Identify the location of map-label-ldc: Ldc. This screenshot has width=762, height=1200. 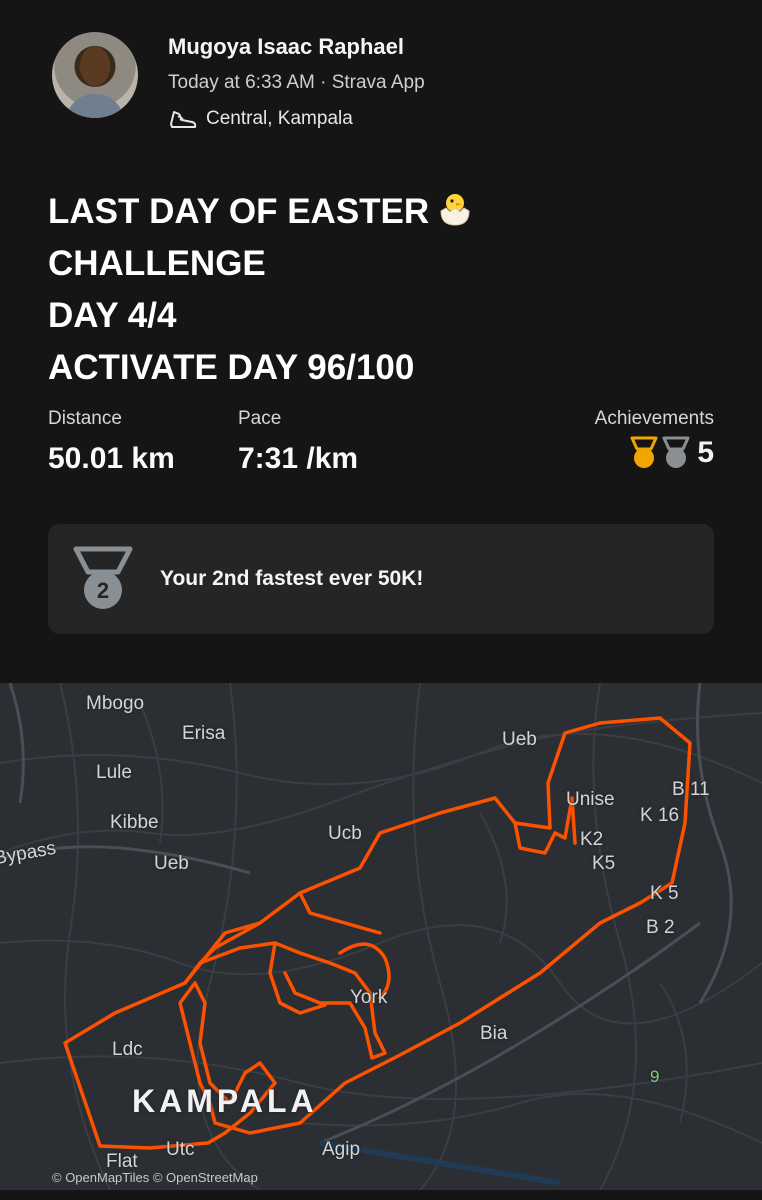
(127, 1049).